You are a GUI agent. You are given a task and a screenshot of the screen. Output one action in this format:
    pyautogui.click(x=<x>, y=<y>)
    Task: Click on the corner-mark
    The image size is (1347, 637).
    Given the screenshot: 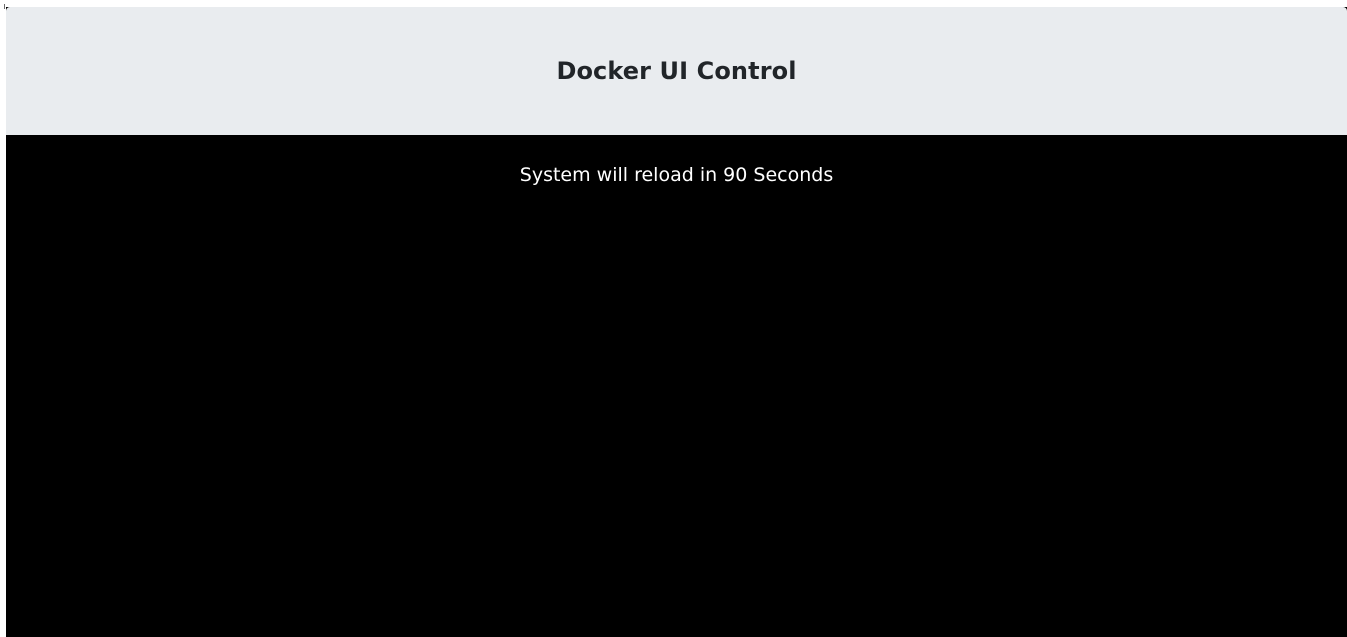 What is the action you would take?
    pyautogui.click(x=4, y=6)
    